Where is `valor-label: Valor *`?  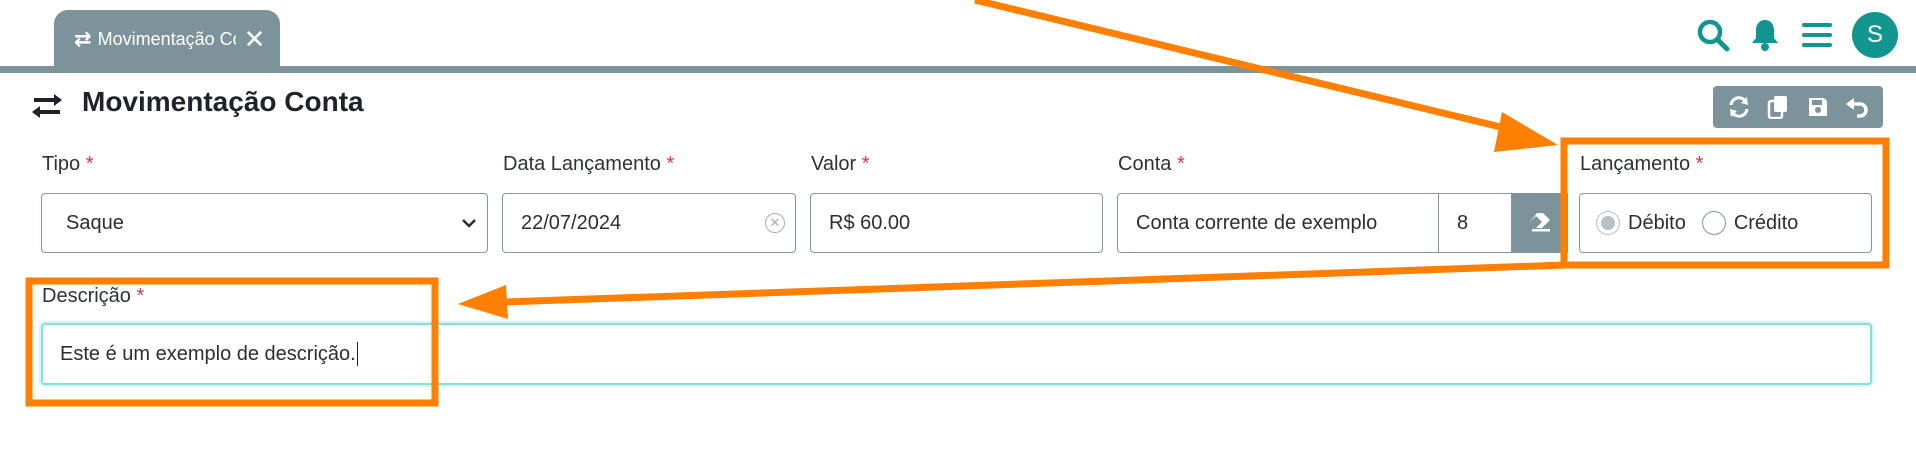 valor-label: Valor * is located at coordinates (840, 164).